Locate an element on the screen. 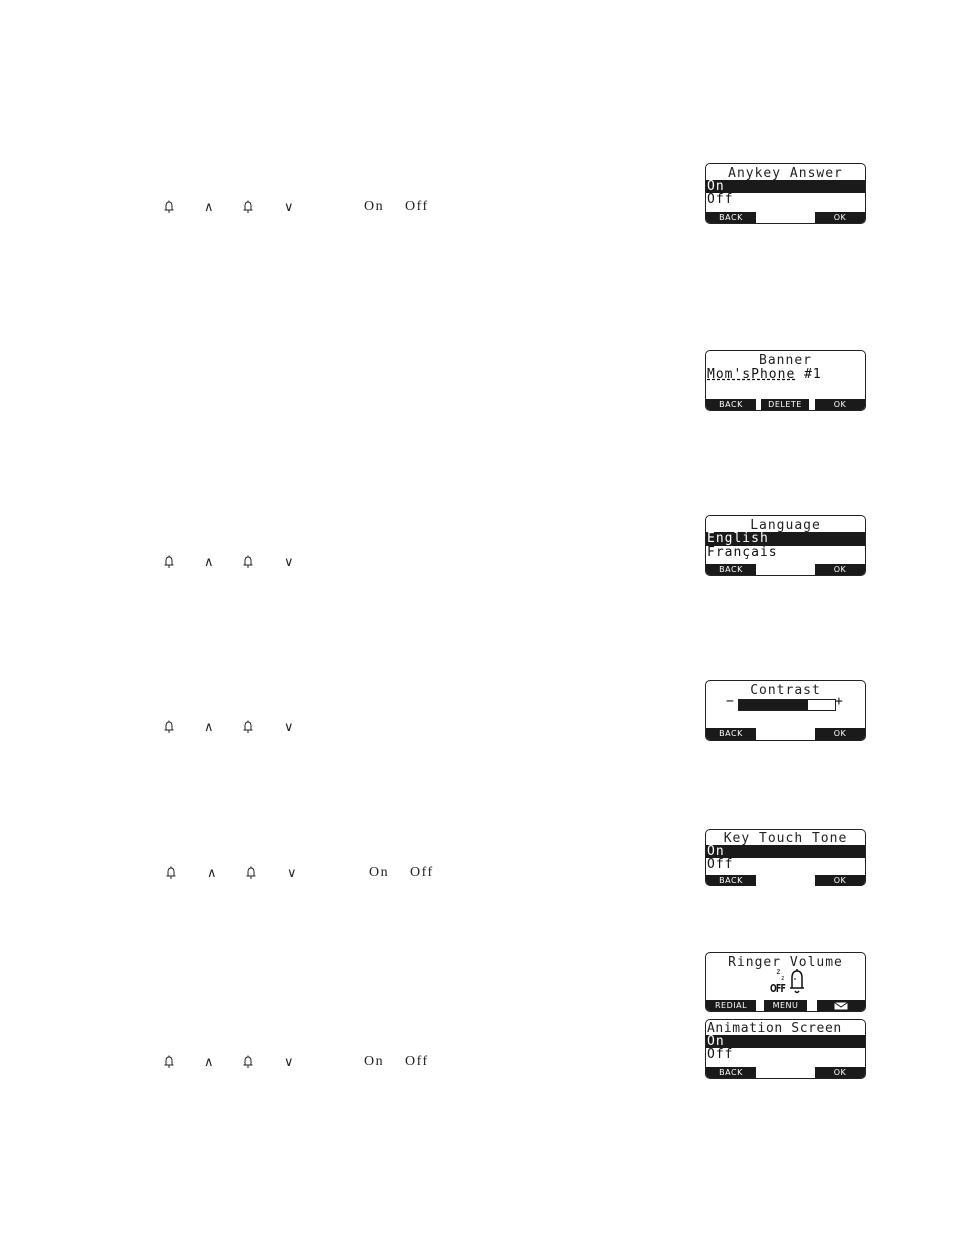 The width and height of the screenshot is (954, 1235). ringer-volume-screen: Ringer Volume z z OFF REDIAL MENU is located at coordinates (785, 982).